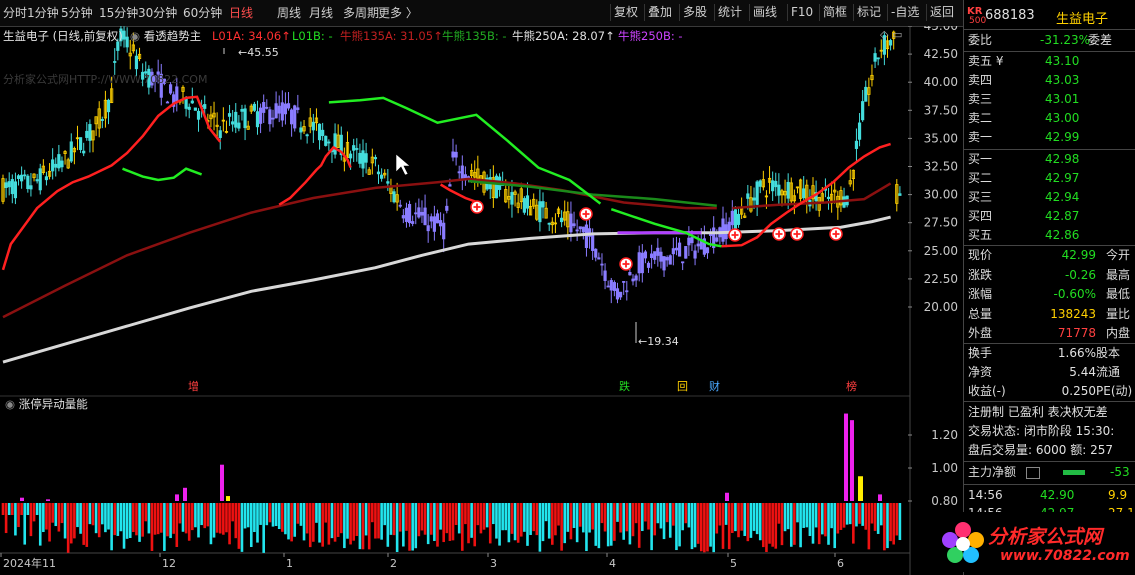 This screenshot has width=1135, height=575. I want to click on ask-row-0: 卖五 ¥ 43.10, so click(1051, 61).